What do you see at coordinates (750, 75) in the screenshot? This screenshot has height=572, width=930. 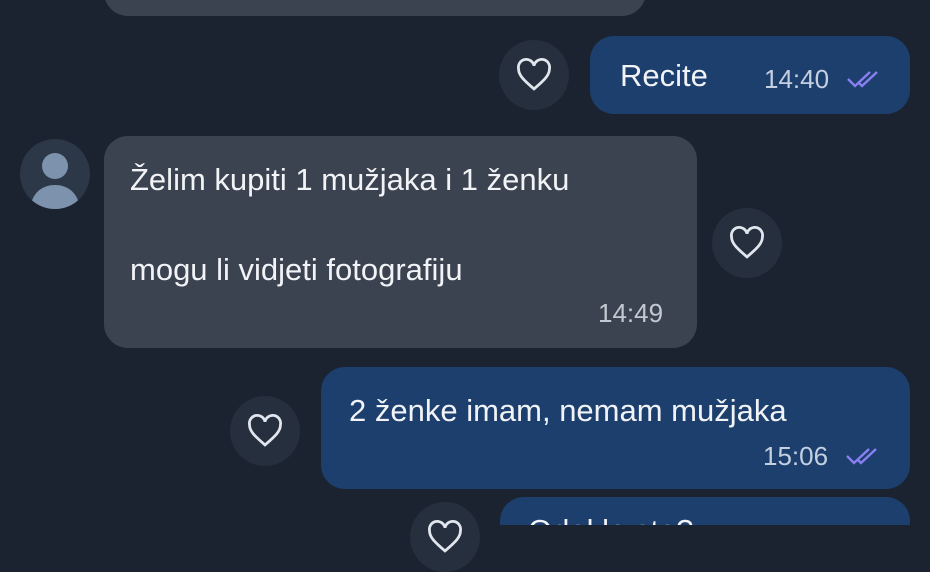 I see `message-bubble-outgoing: Recite 14:40` at bounding box center [750, 75].